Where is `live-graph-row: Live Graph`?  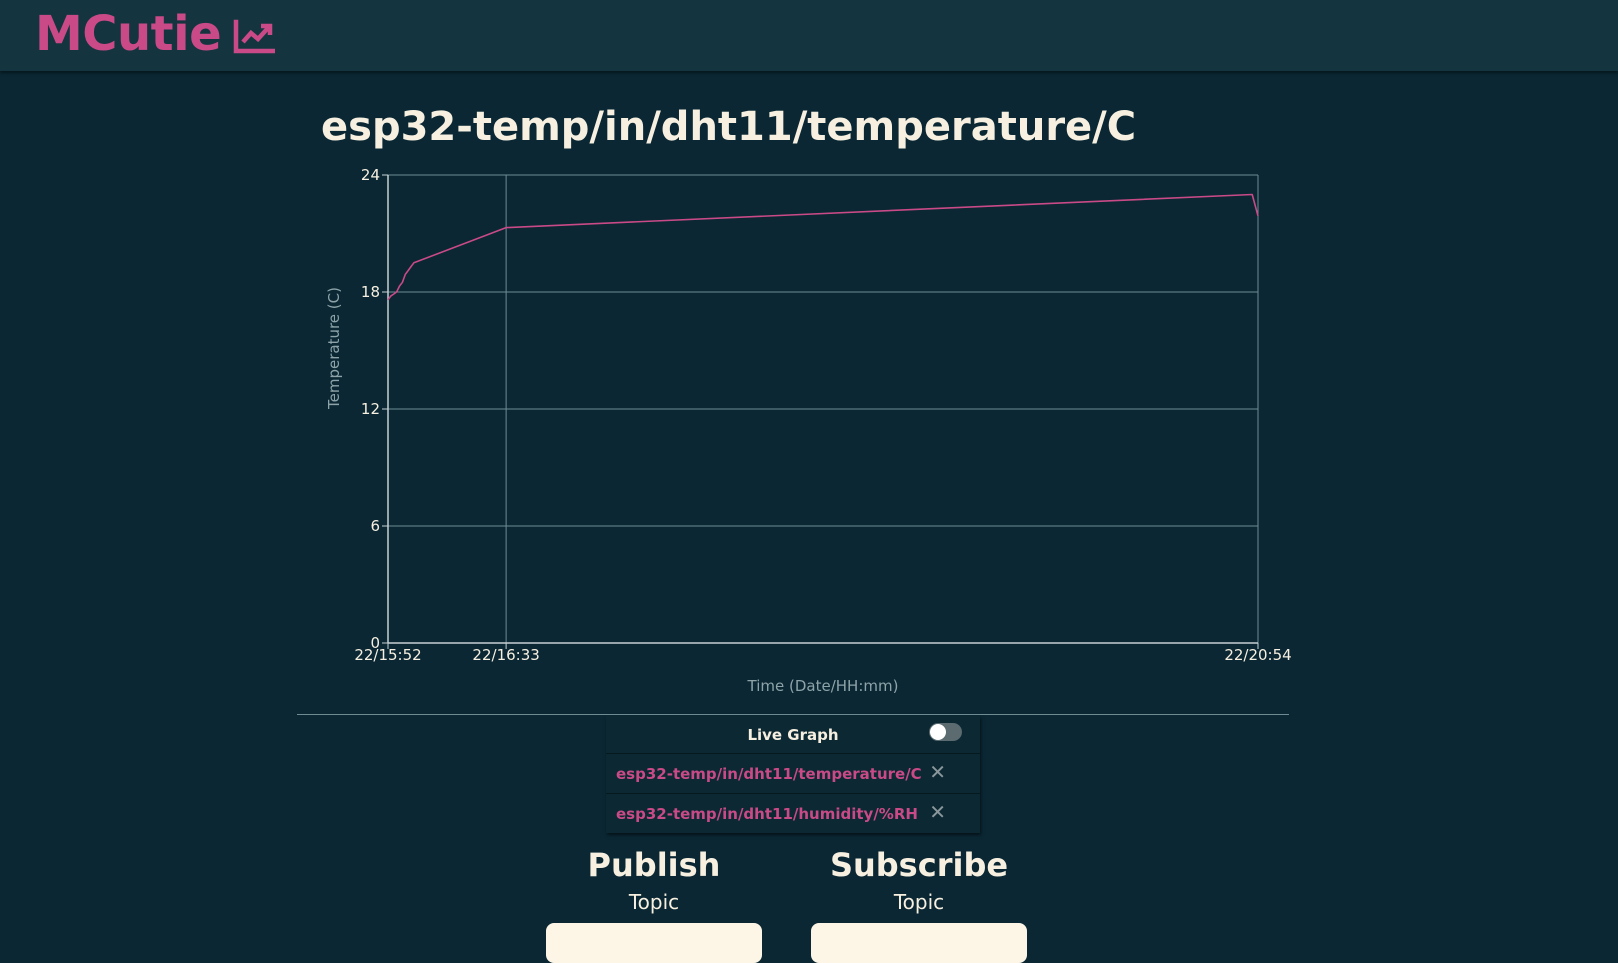
live-graph-row: Live Graph is located at coordinates (793, 735).